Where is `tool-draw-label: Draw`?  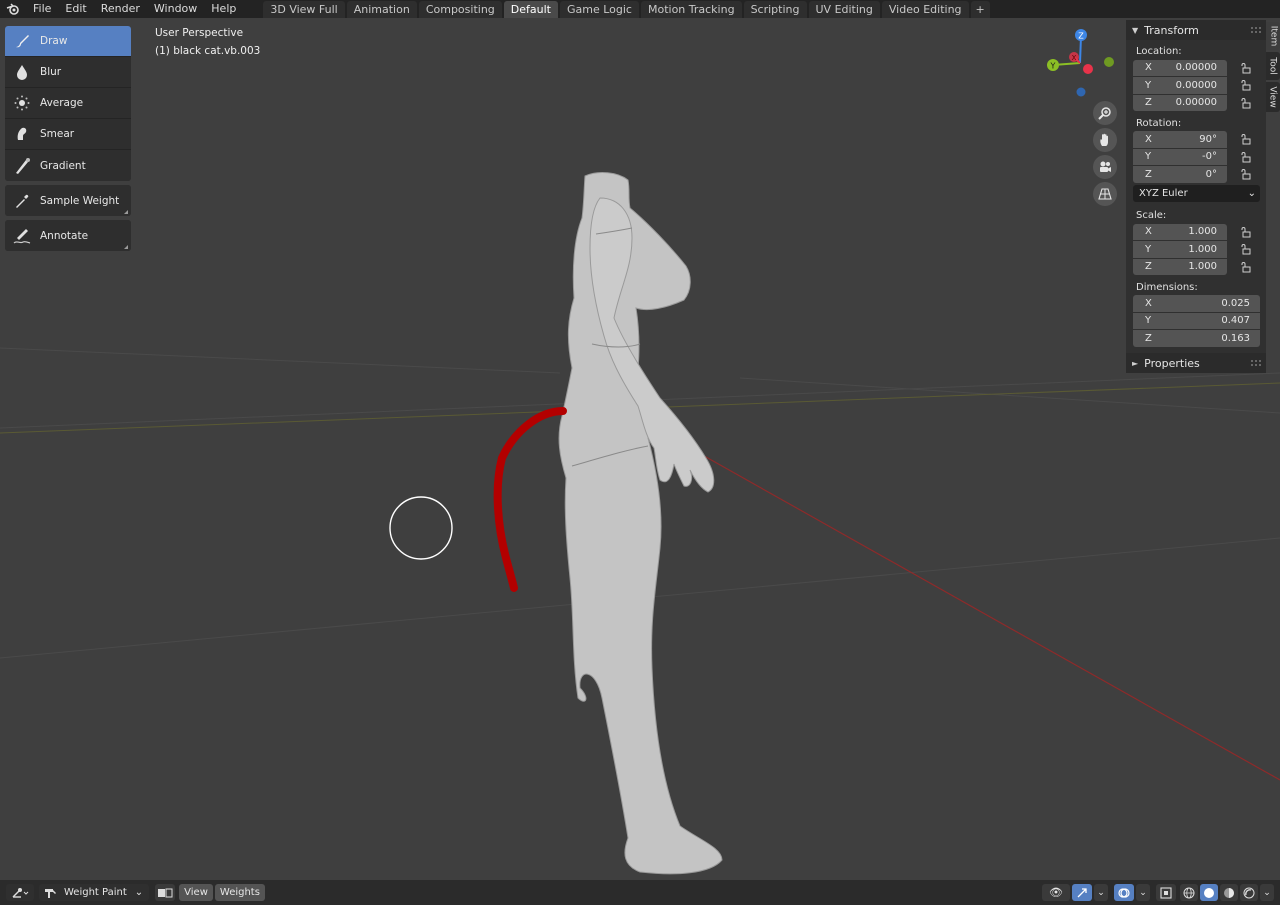
tool-draw-label: Draw is located at coordinates (54, 41).